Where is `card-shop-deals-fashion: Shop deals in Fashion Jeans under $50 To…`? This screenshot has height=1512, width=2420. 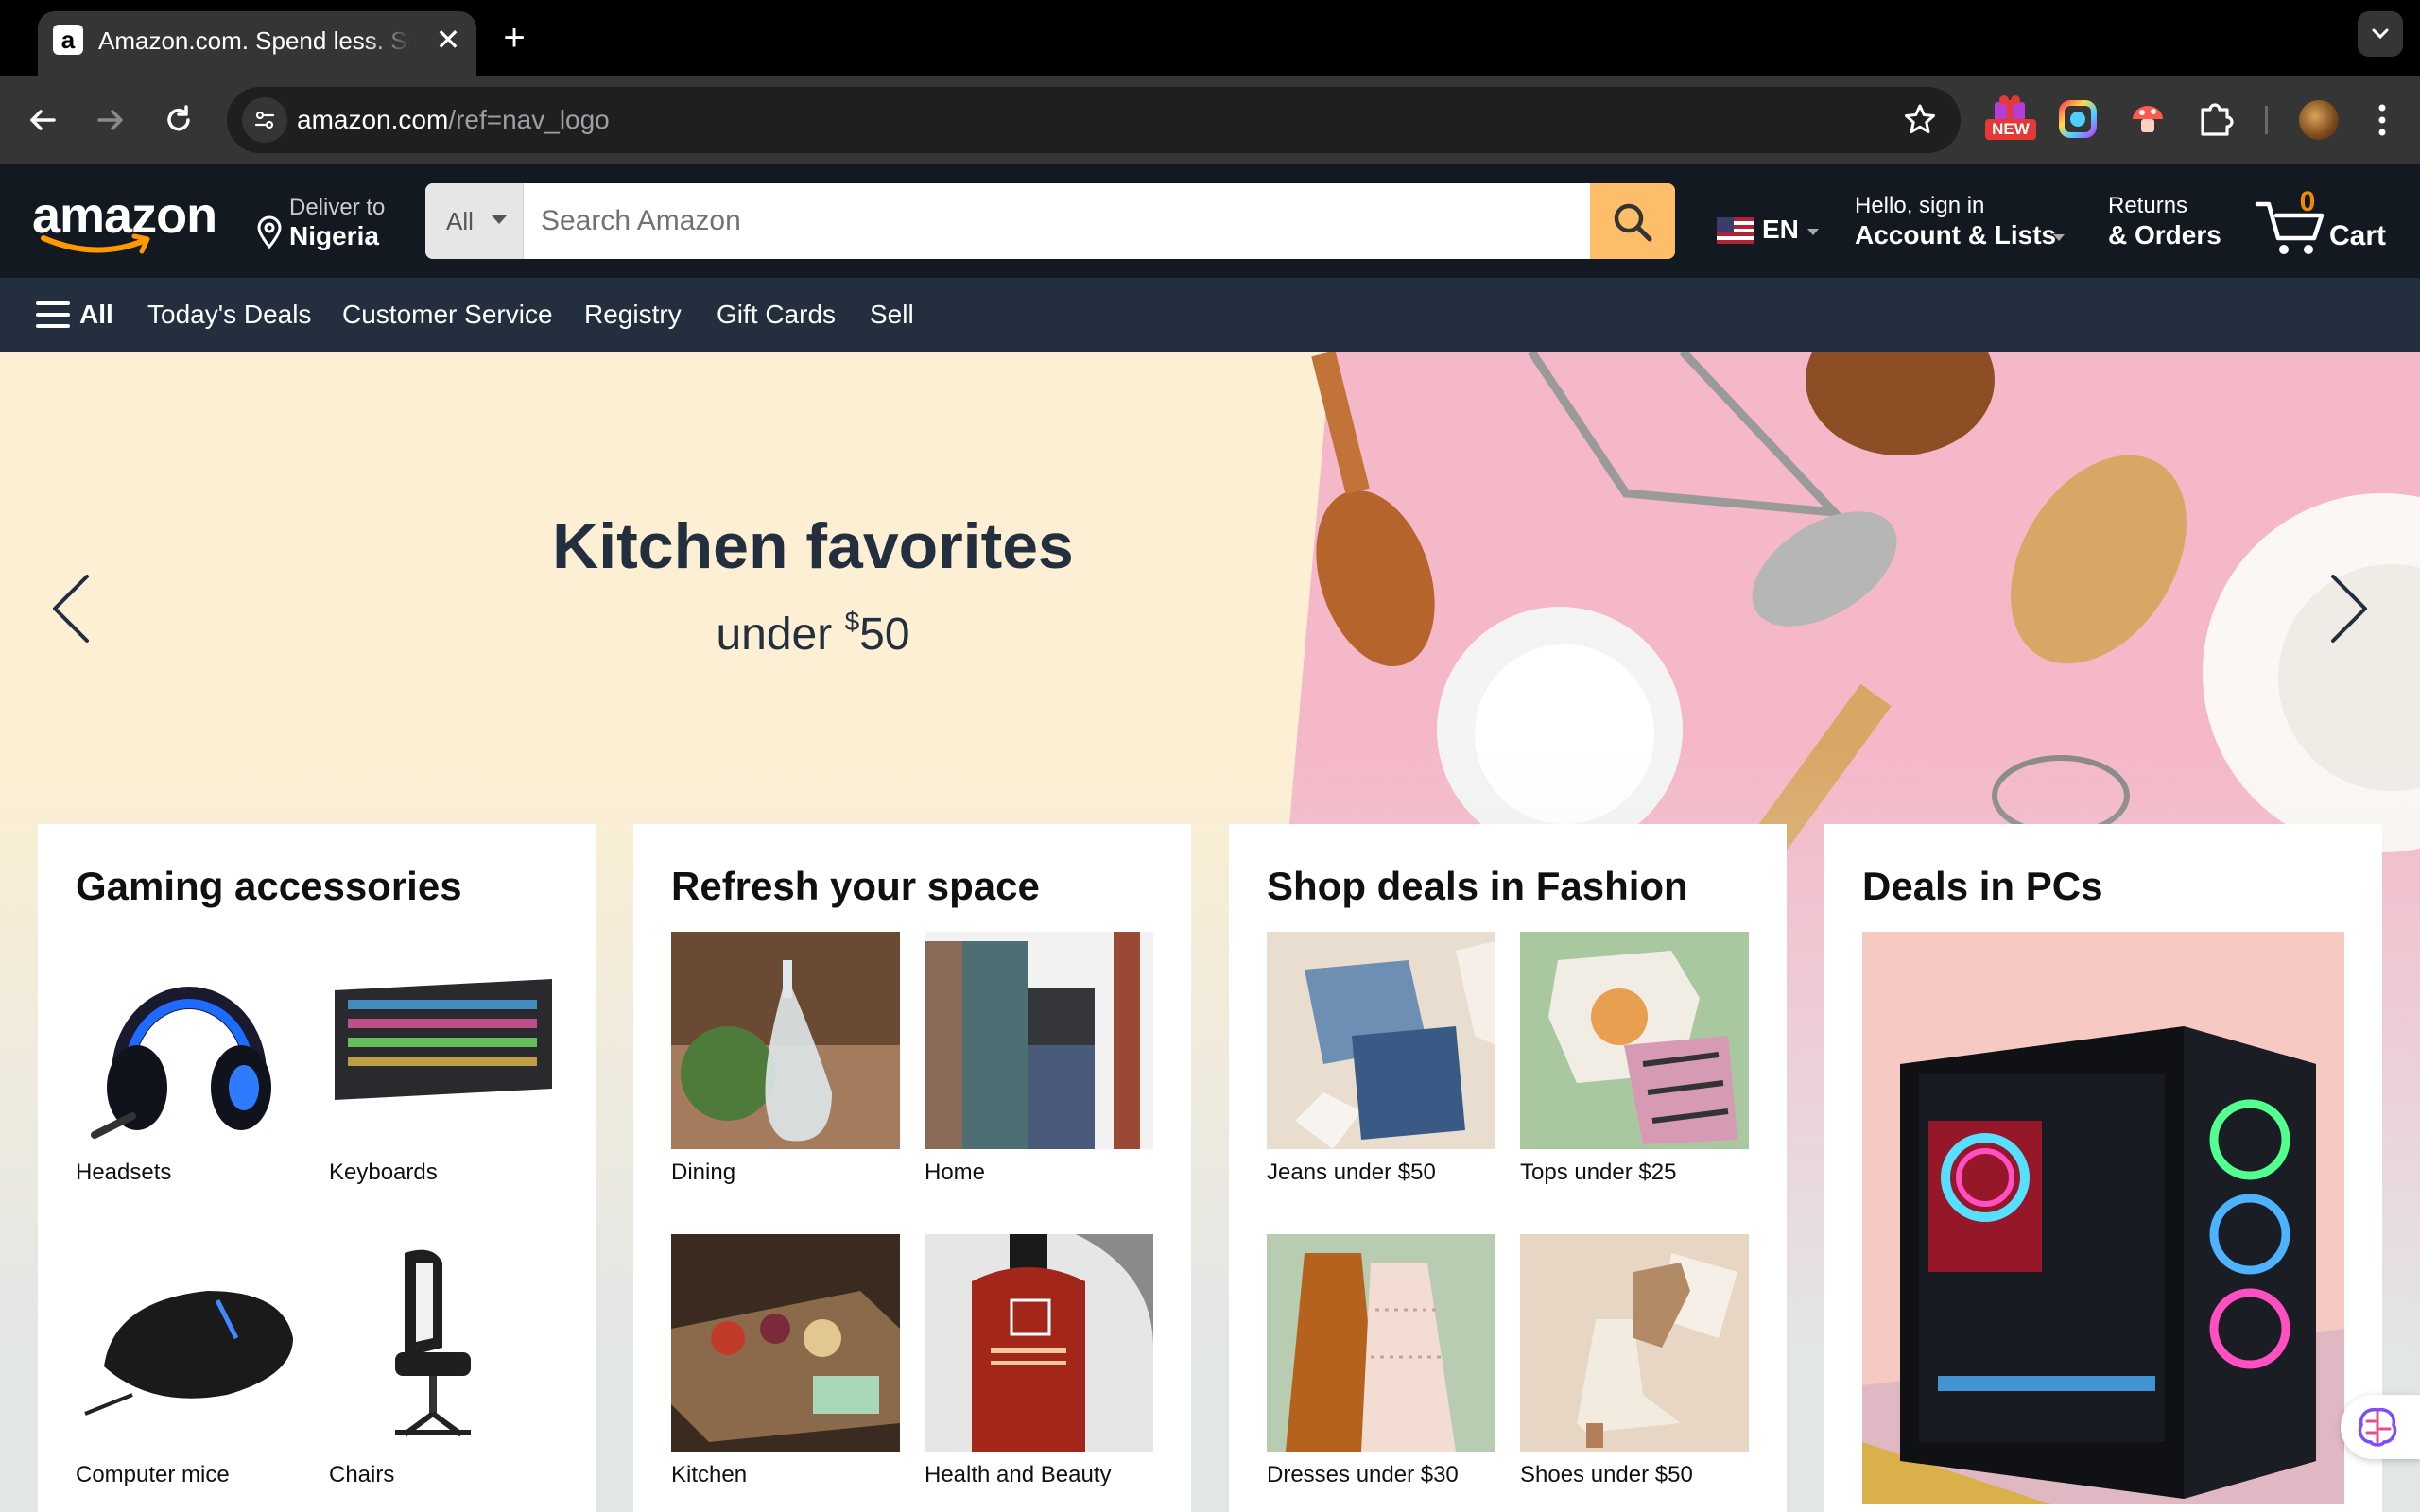
card-shop-deals-fashion: Shop deals in Fashion Jeans under $50 To… is located at coordinates (1508, 1168).